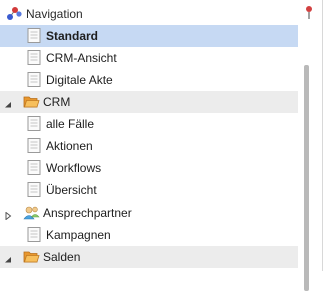 Image resolution: width=323 pixels, height=291 pixels. What do you see at coordinates (149, 190) in the screenshot?
I see `tree-item: Übersicht` at bounding box center [149, 190].